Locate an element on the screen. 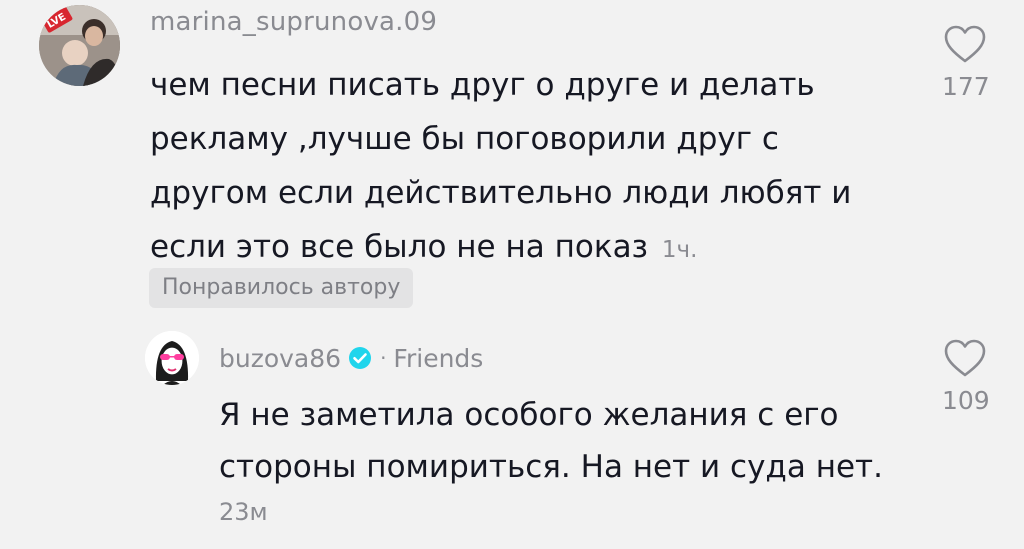 The height and width of the screenshot is (549, 1024). reply-avatar is located at coordinates (172, 358).